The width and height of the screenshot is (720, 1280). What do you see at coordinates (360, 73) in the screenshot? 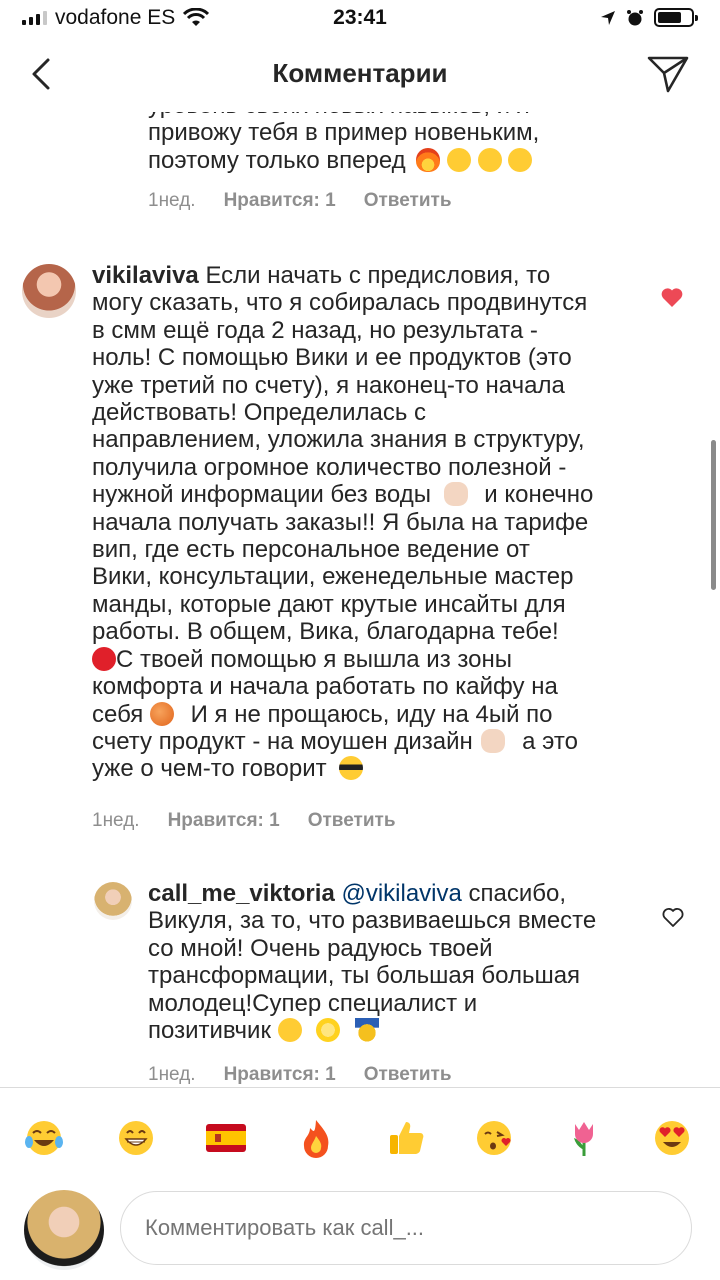
I see `page-title: Комментарии` at bounding box center [360, 73].